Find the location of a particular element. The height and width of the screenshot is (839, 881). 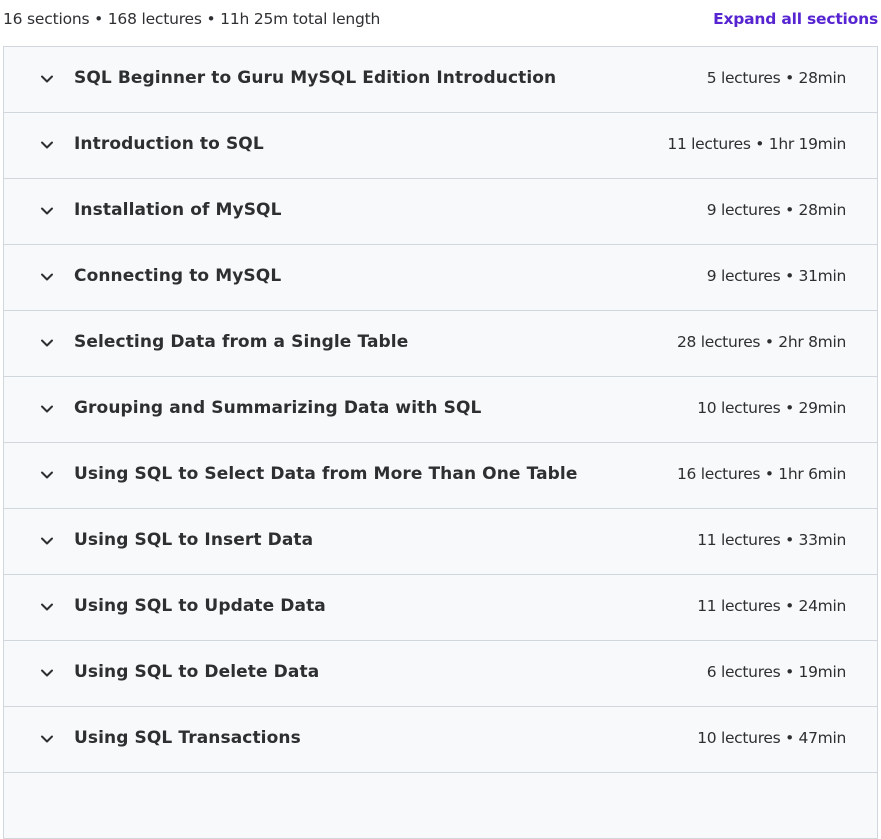

section-lecture-count: 9 lectures • 28min is located at coordinates (776, 210).